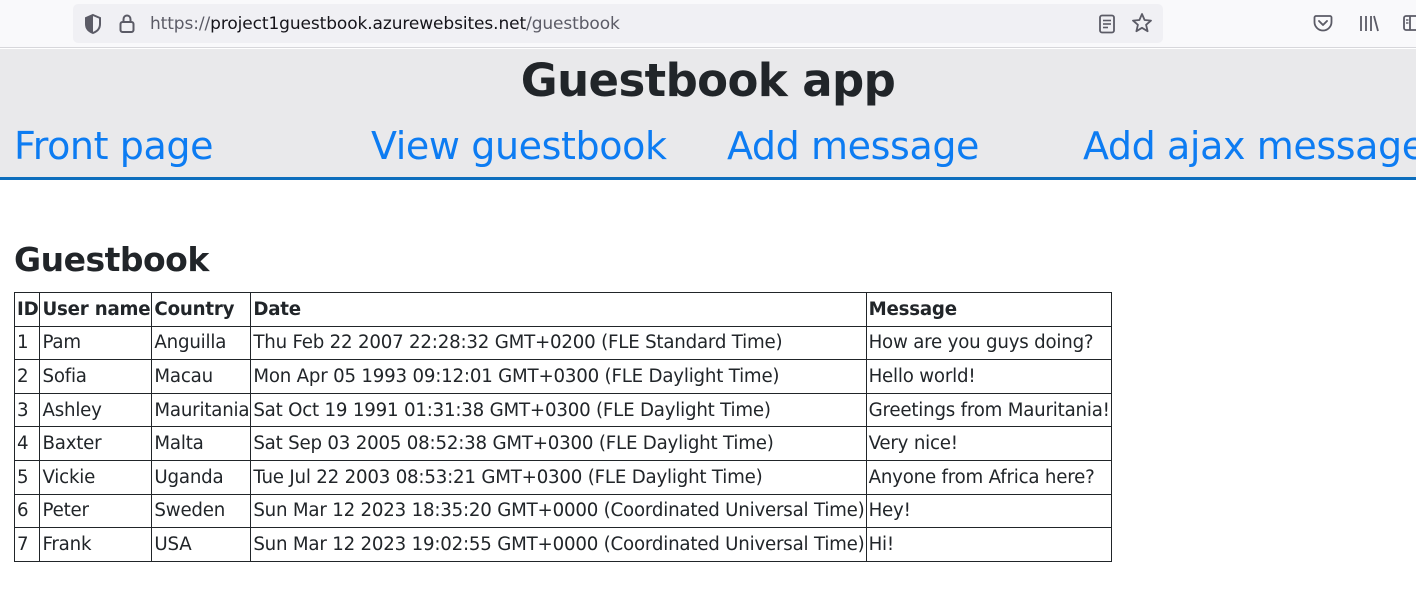  What do you see at coordinates (96, 376) in the screenshot?
I see `cell-user-name: Sofia` at bounding box center [96, 376].